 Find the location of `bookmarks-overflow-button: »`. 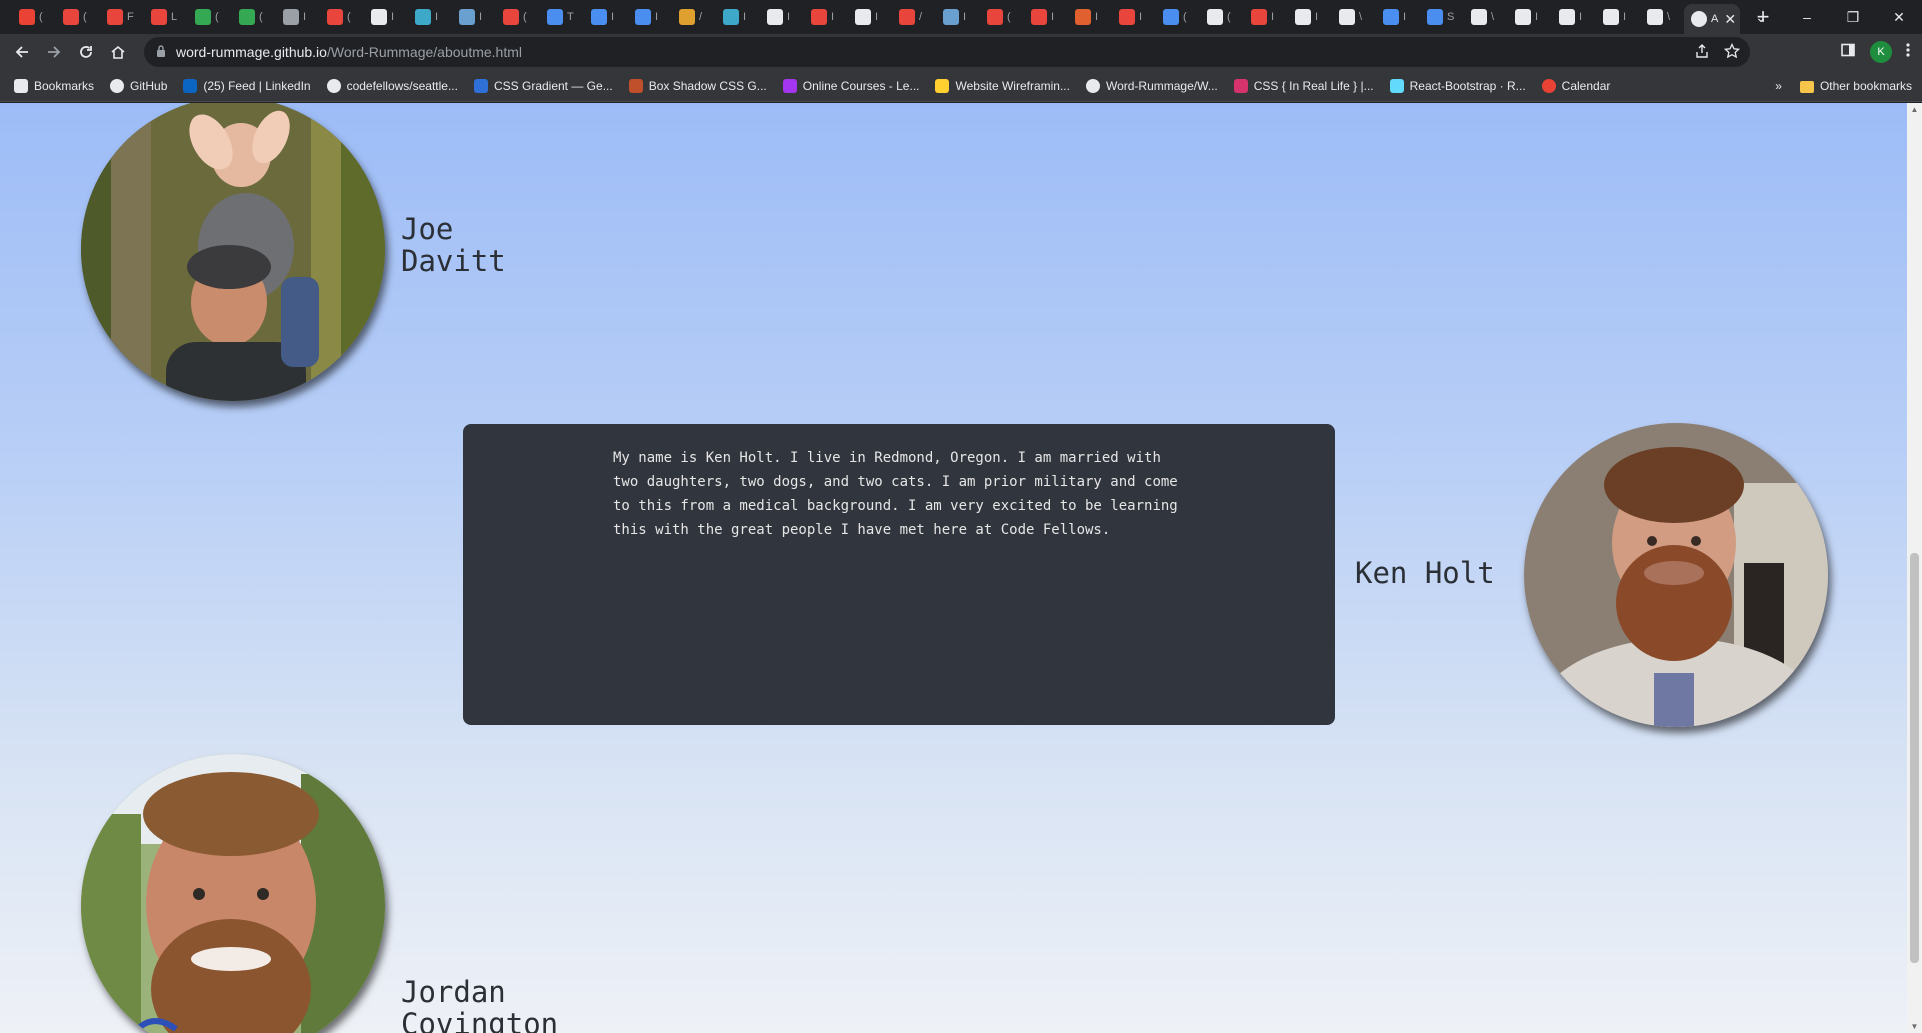

bookmarks-overflow-button: » is located at coordinates (1778, 86).